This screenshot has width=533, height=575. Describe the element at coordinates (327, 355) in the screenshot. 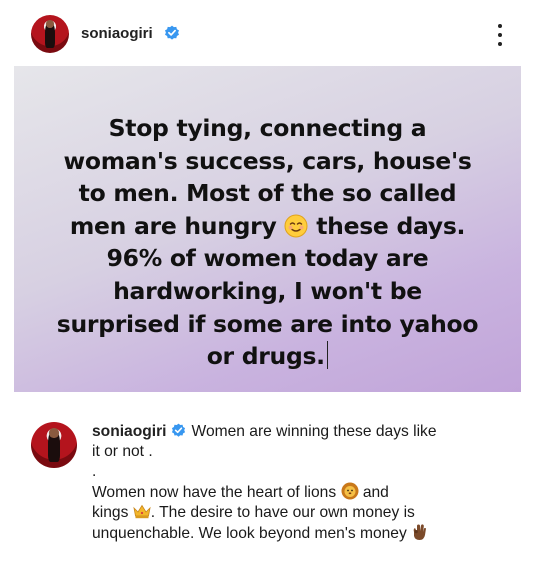

I see `text-cursor` at that location.